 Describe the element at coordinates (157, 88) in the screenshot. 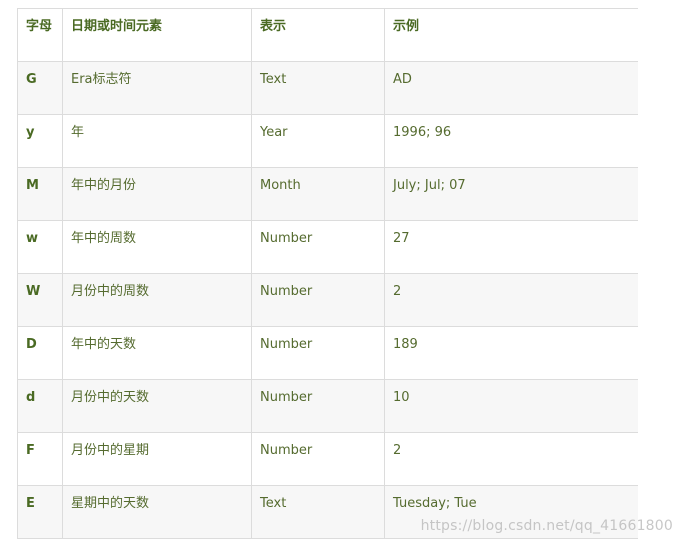

I see `cell-element: Era标志符` at that location.